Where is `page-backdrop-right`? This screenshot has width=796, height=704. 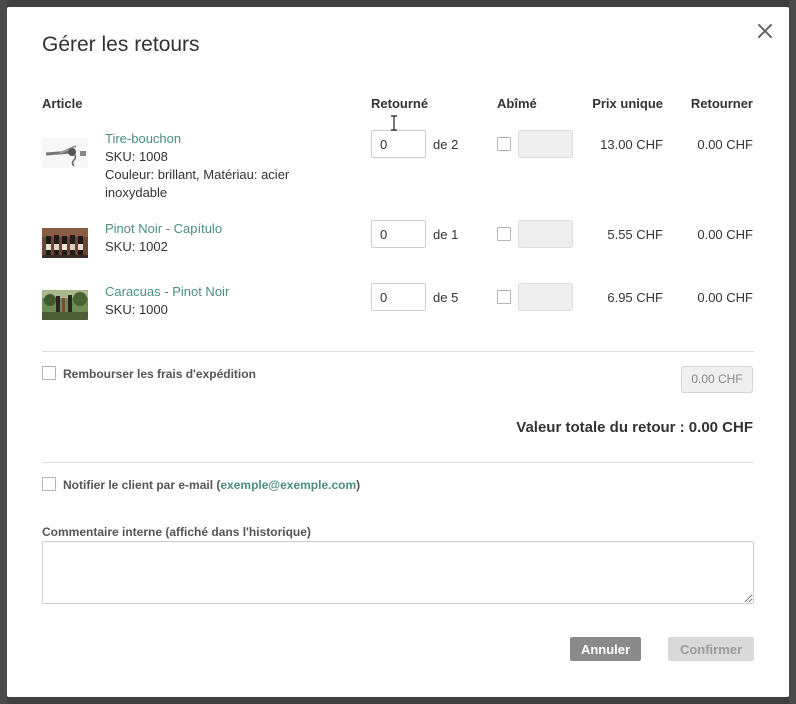 page-backdrop-right is located at coordinates (792, 352).